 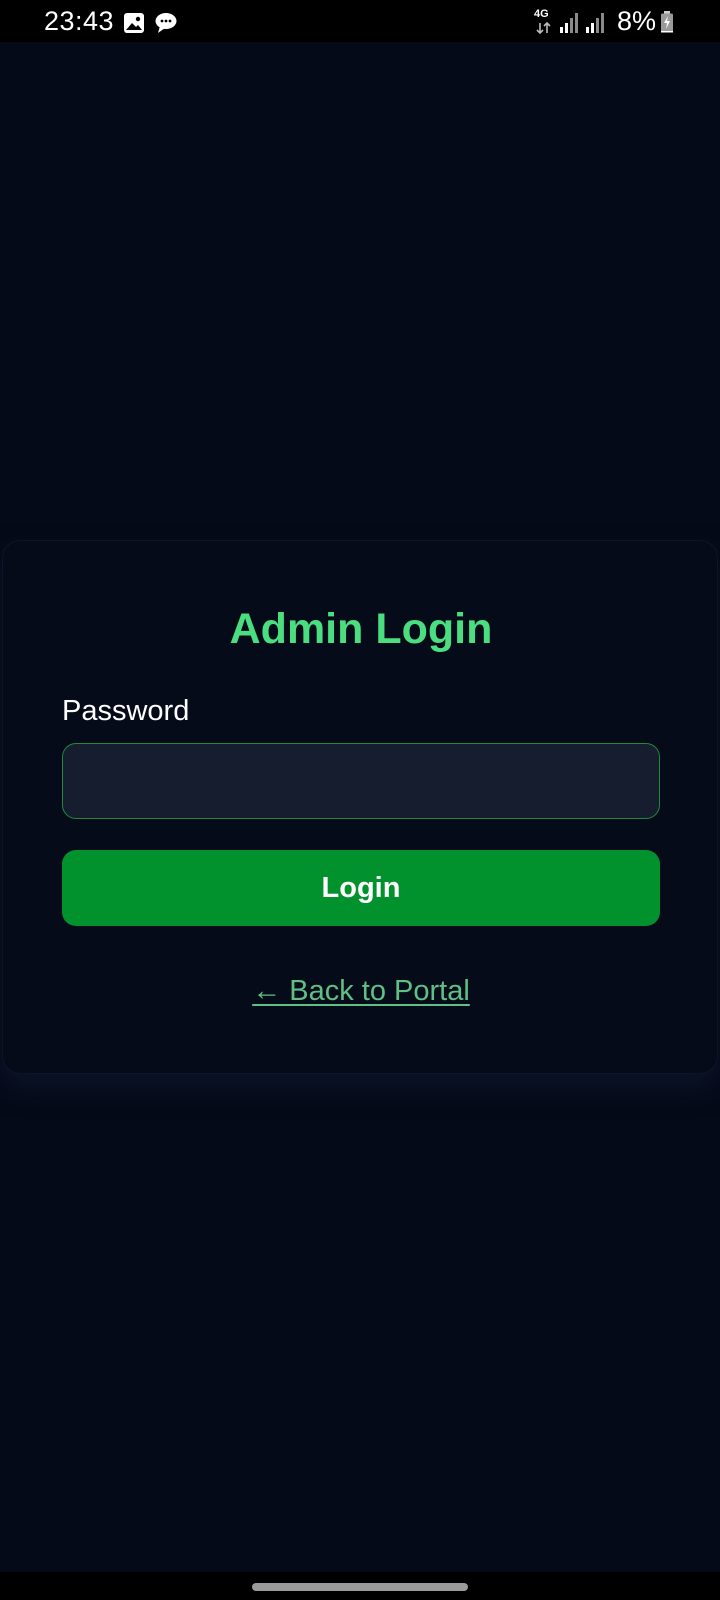 What do you see at coordinates (166, 23) in the screenshot?
I see `chat-bubble-icon` at bounding box center [166, 23].